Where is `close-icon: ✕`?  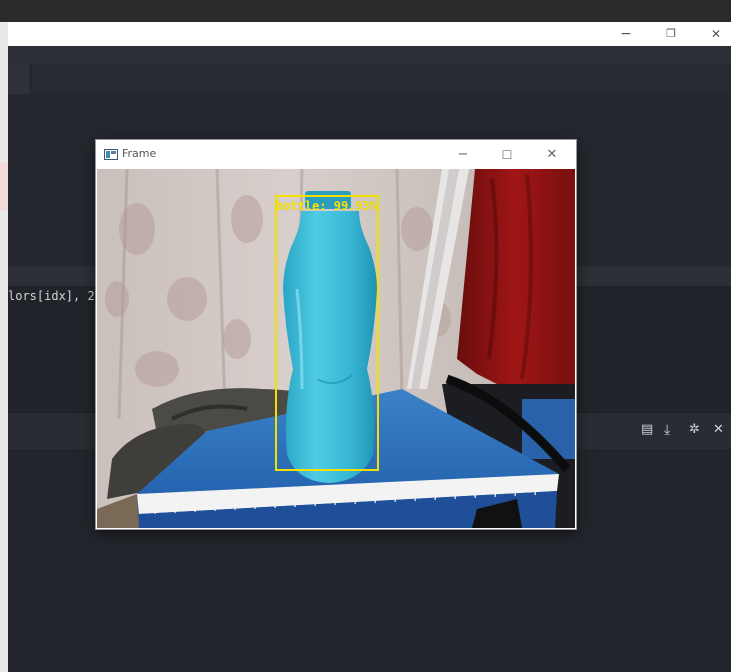
close-icon: ✕ is located at coordinates (718, 430).